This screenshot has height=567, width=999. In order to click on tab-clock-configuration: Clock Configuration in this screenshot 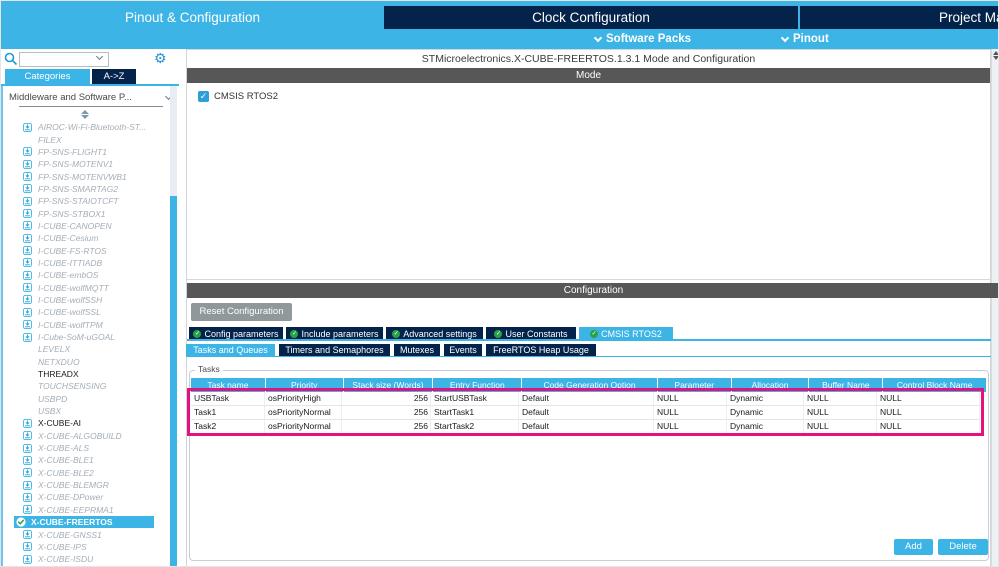, I will do `click(591, 17)`.